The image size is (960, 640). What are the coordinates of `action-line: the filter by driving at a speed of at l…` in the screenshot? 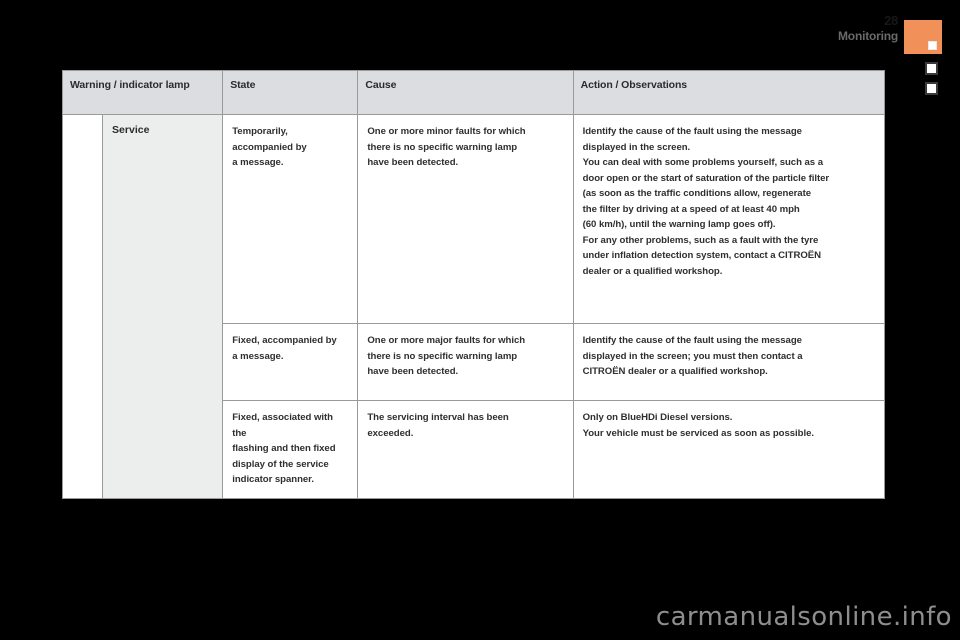 It's located at (691, 209).